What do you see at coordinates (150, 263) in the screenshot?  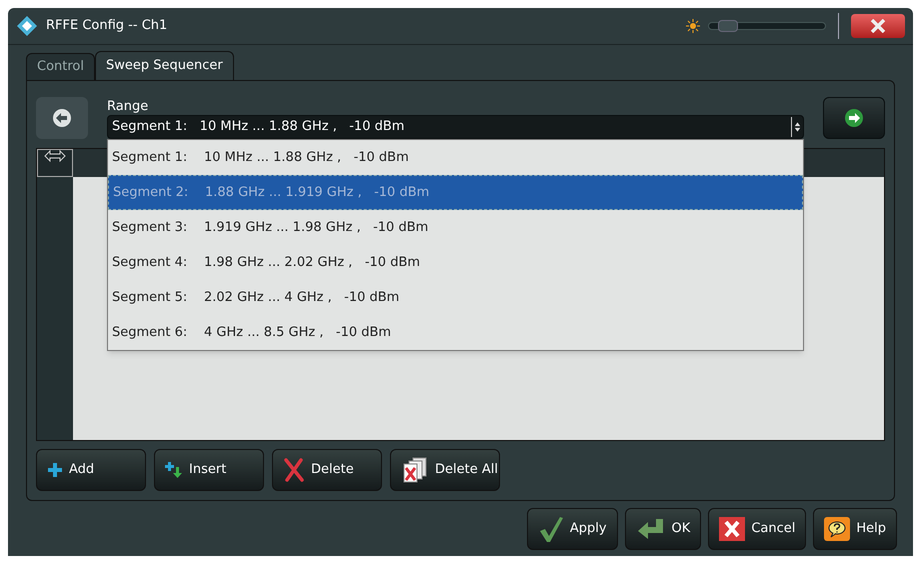 I see `segment-label: Segment 4:` at bounding box center [150, 263].